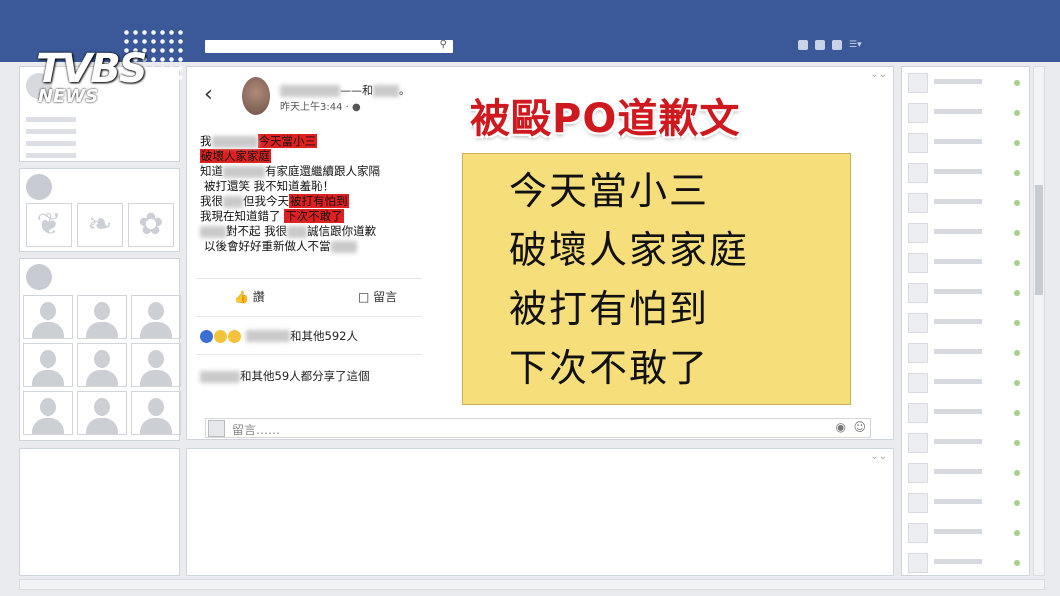  Describe the element at coordinates (269, 186) in the screenshot. I see `post-text: 被打還笑 我不知道羞恥！` at that location.